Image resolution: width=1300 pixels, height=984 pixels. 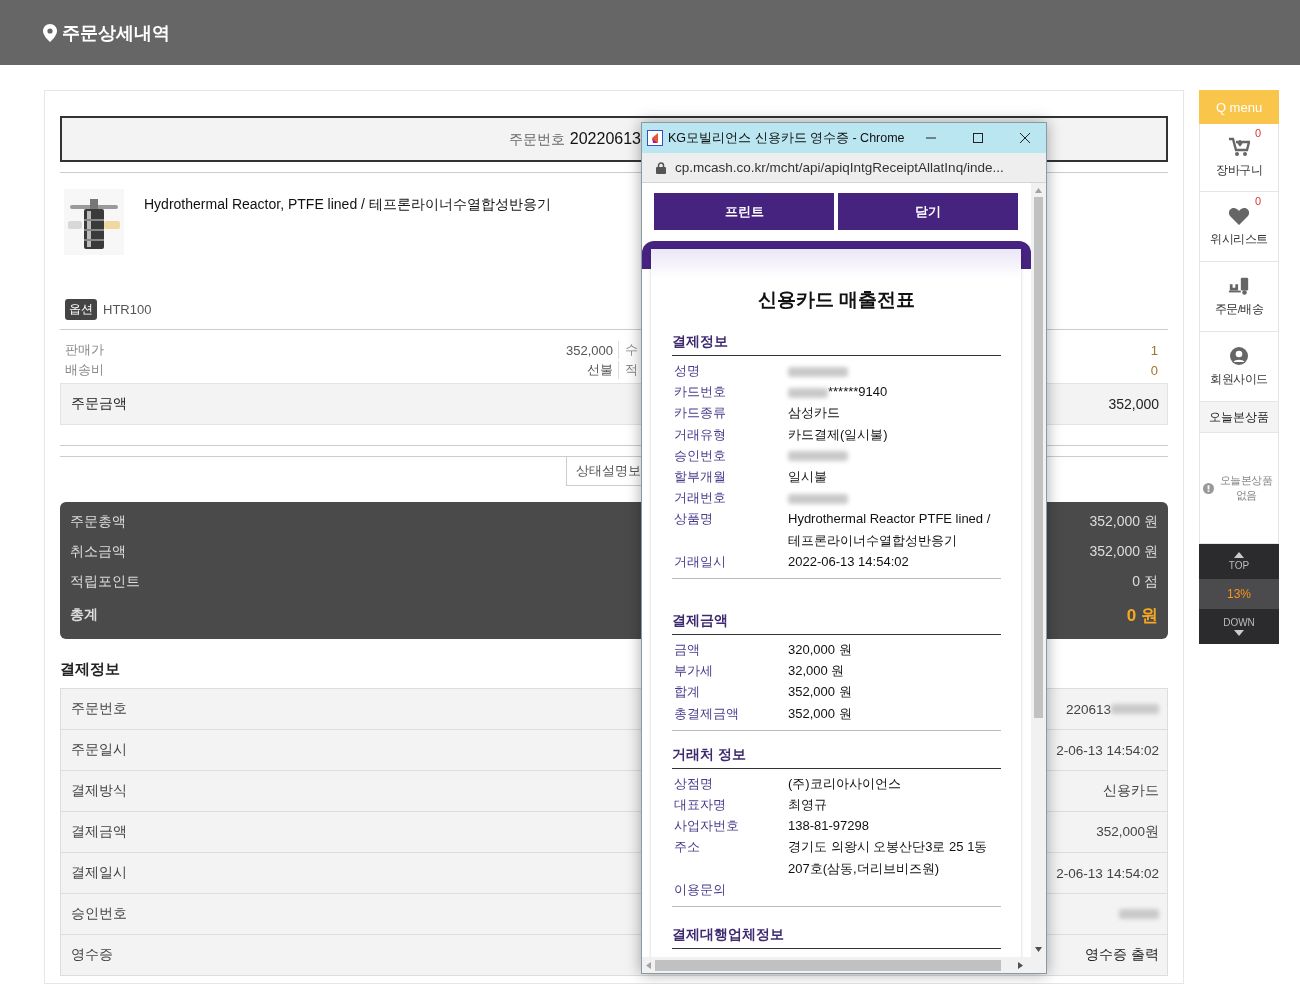 I want to click on scroll-down-button: DOWN, so click(x=1239, y=626).